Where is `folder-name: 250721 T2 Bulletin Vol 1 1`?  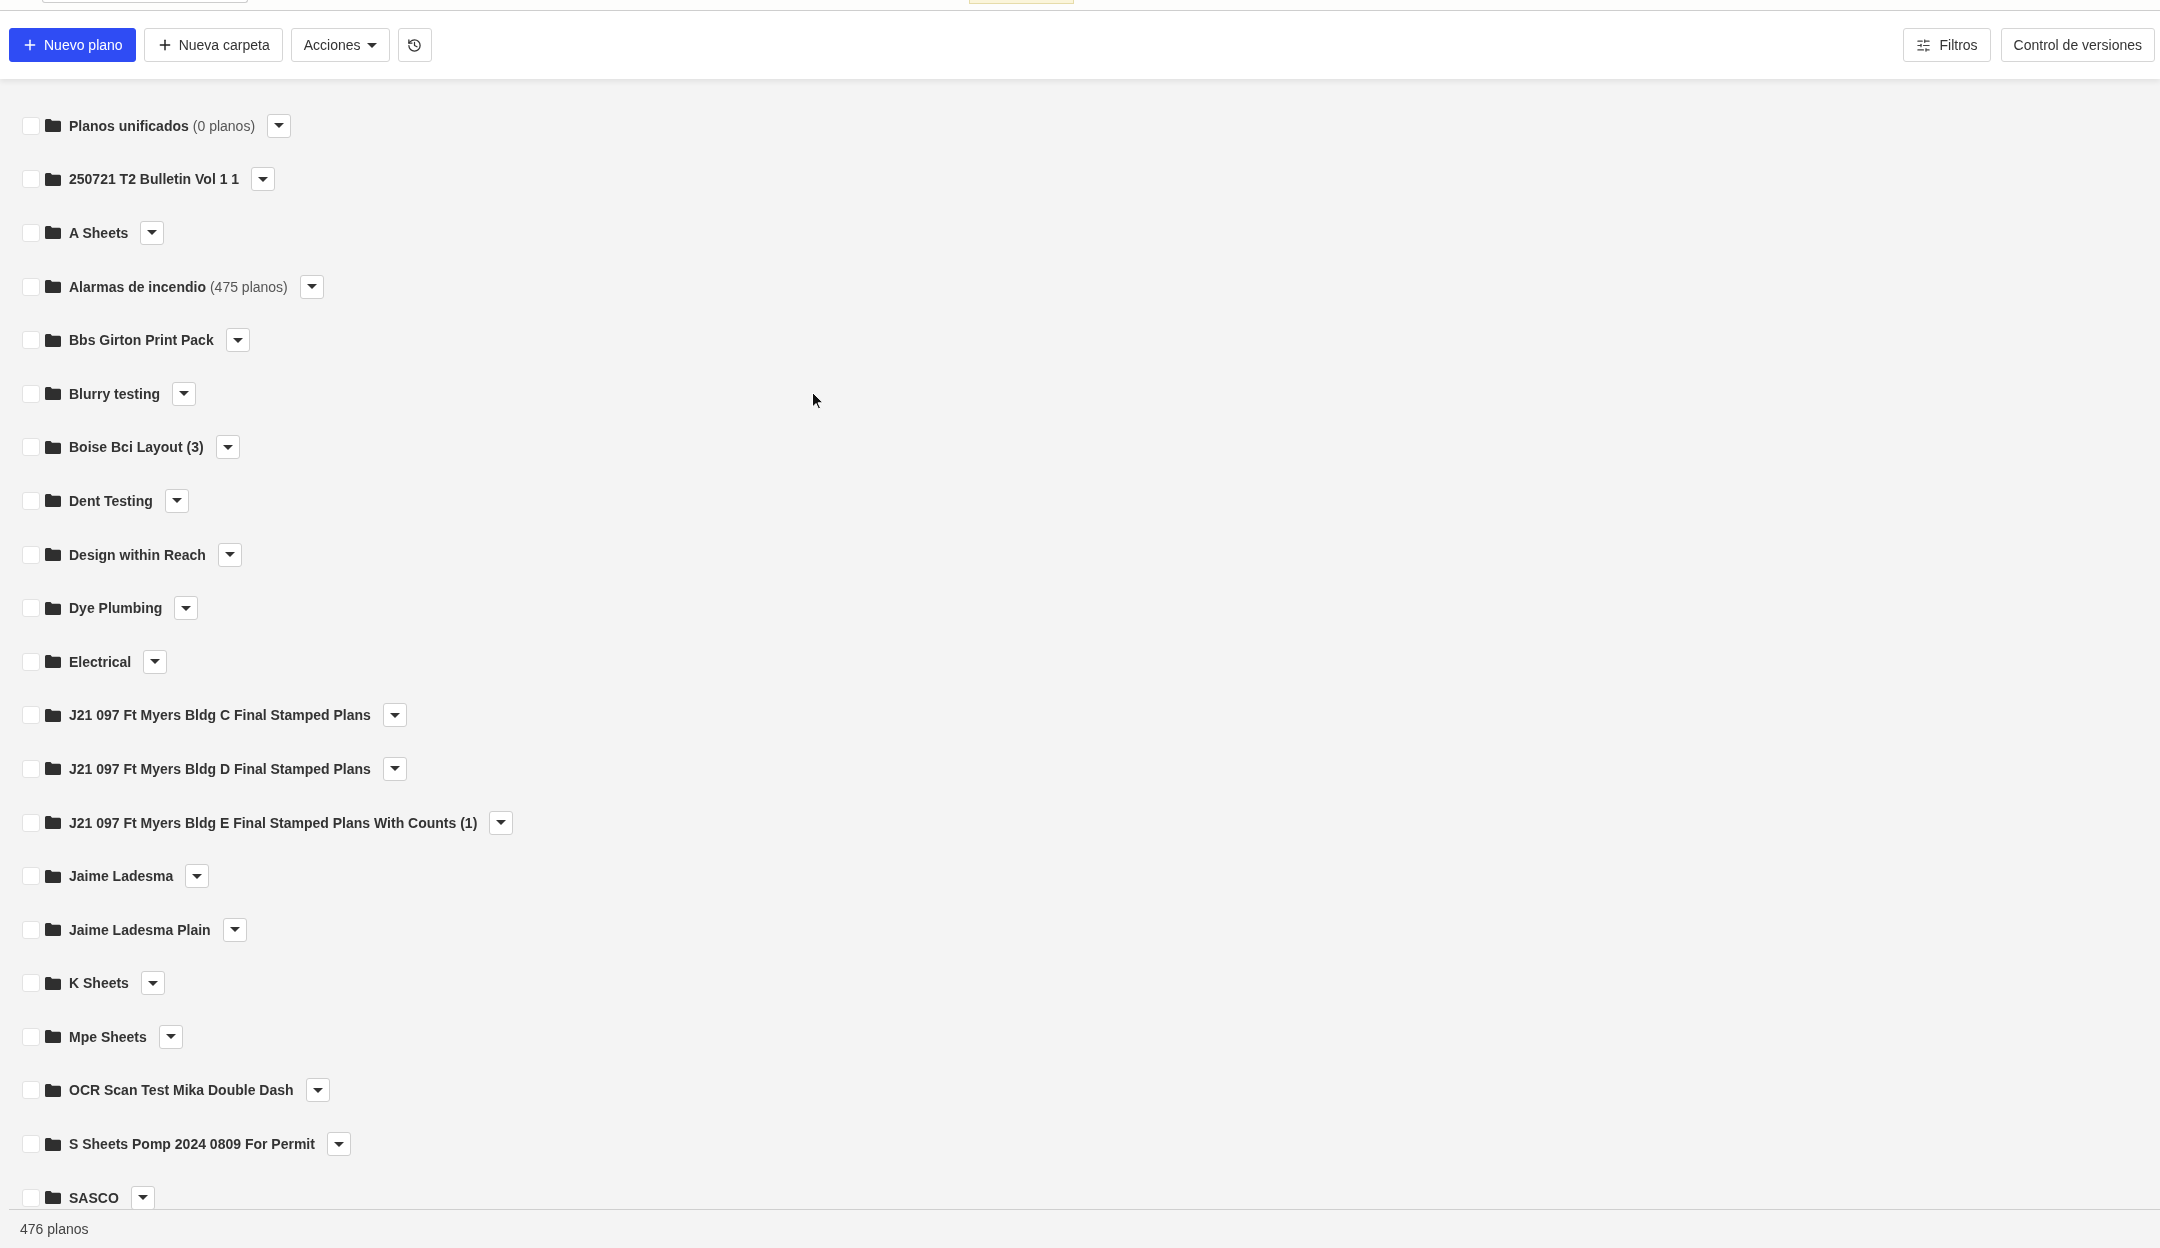
folder-name: 250721 T2 Bulletin Vol 1 1 is located at coordinates (154, 179).